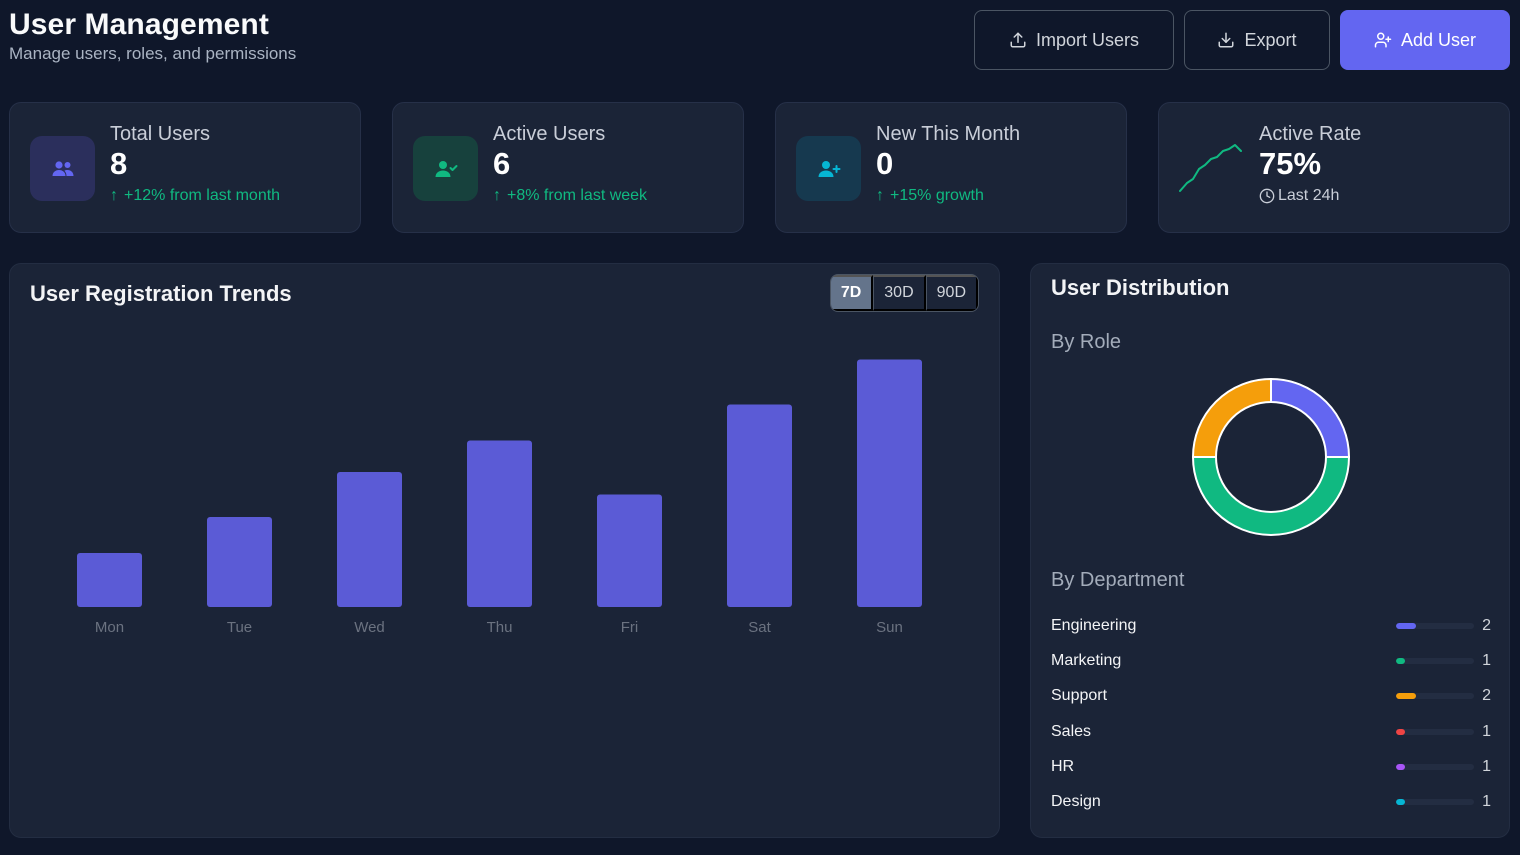 This screenshot has width=1520, height=855. What do you see at coordinates (160, 134) in the screenshot?
I see `stat-label: Total Users` at bounding box center [160, 134].